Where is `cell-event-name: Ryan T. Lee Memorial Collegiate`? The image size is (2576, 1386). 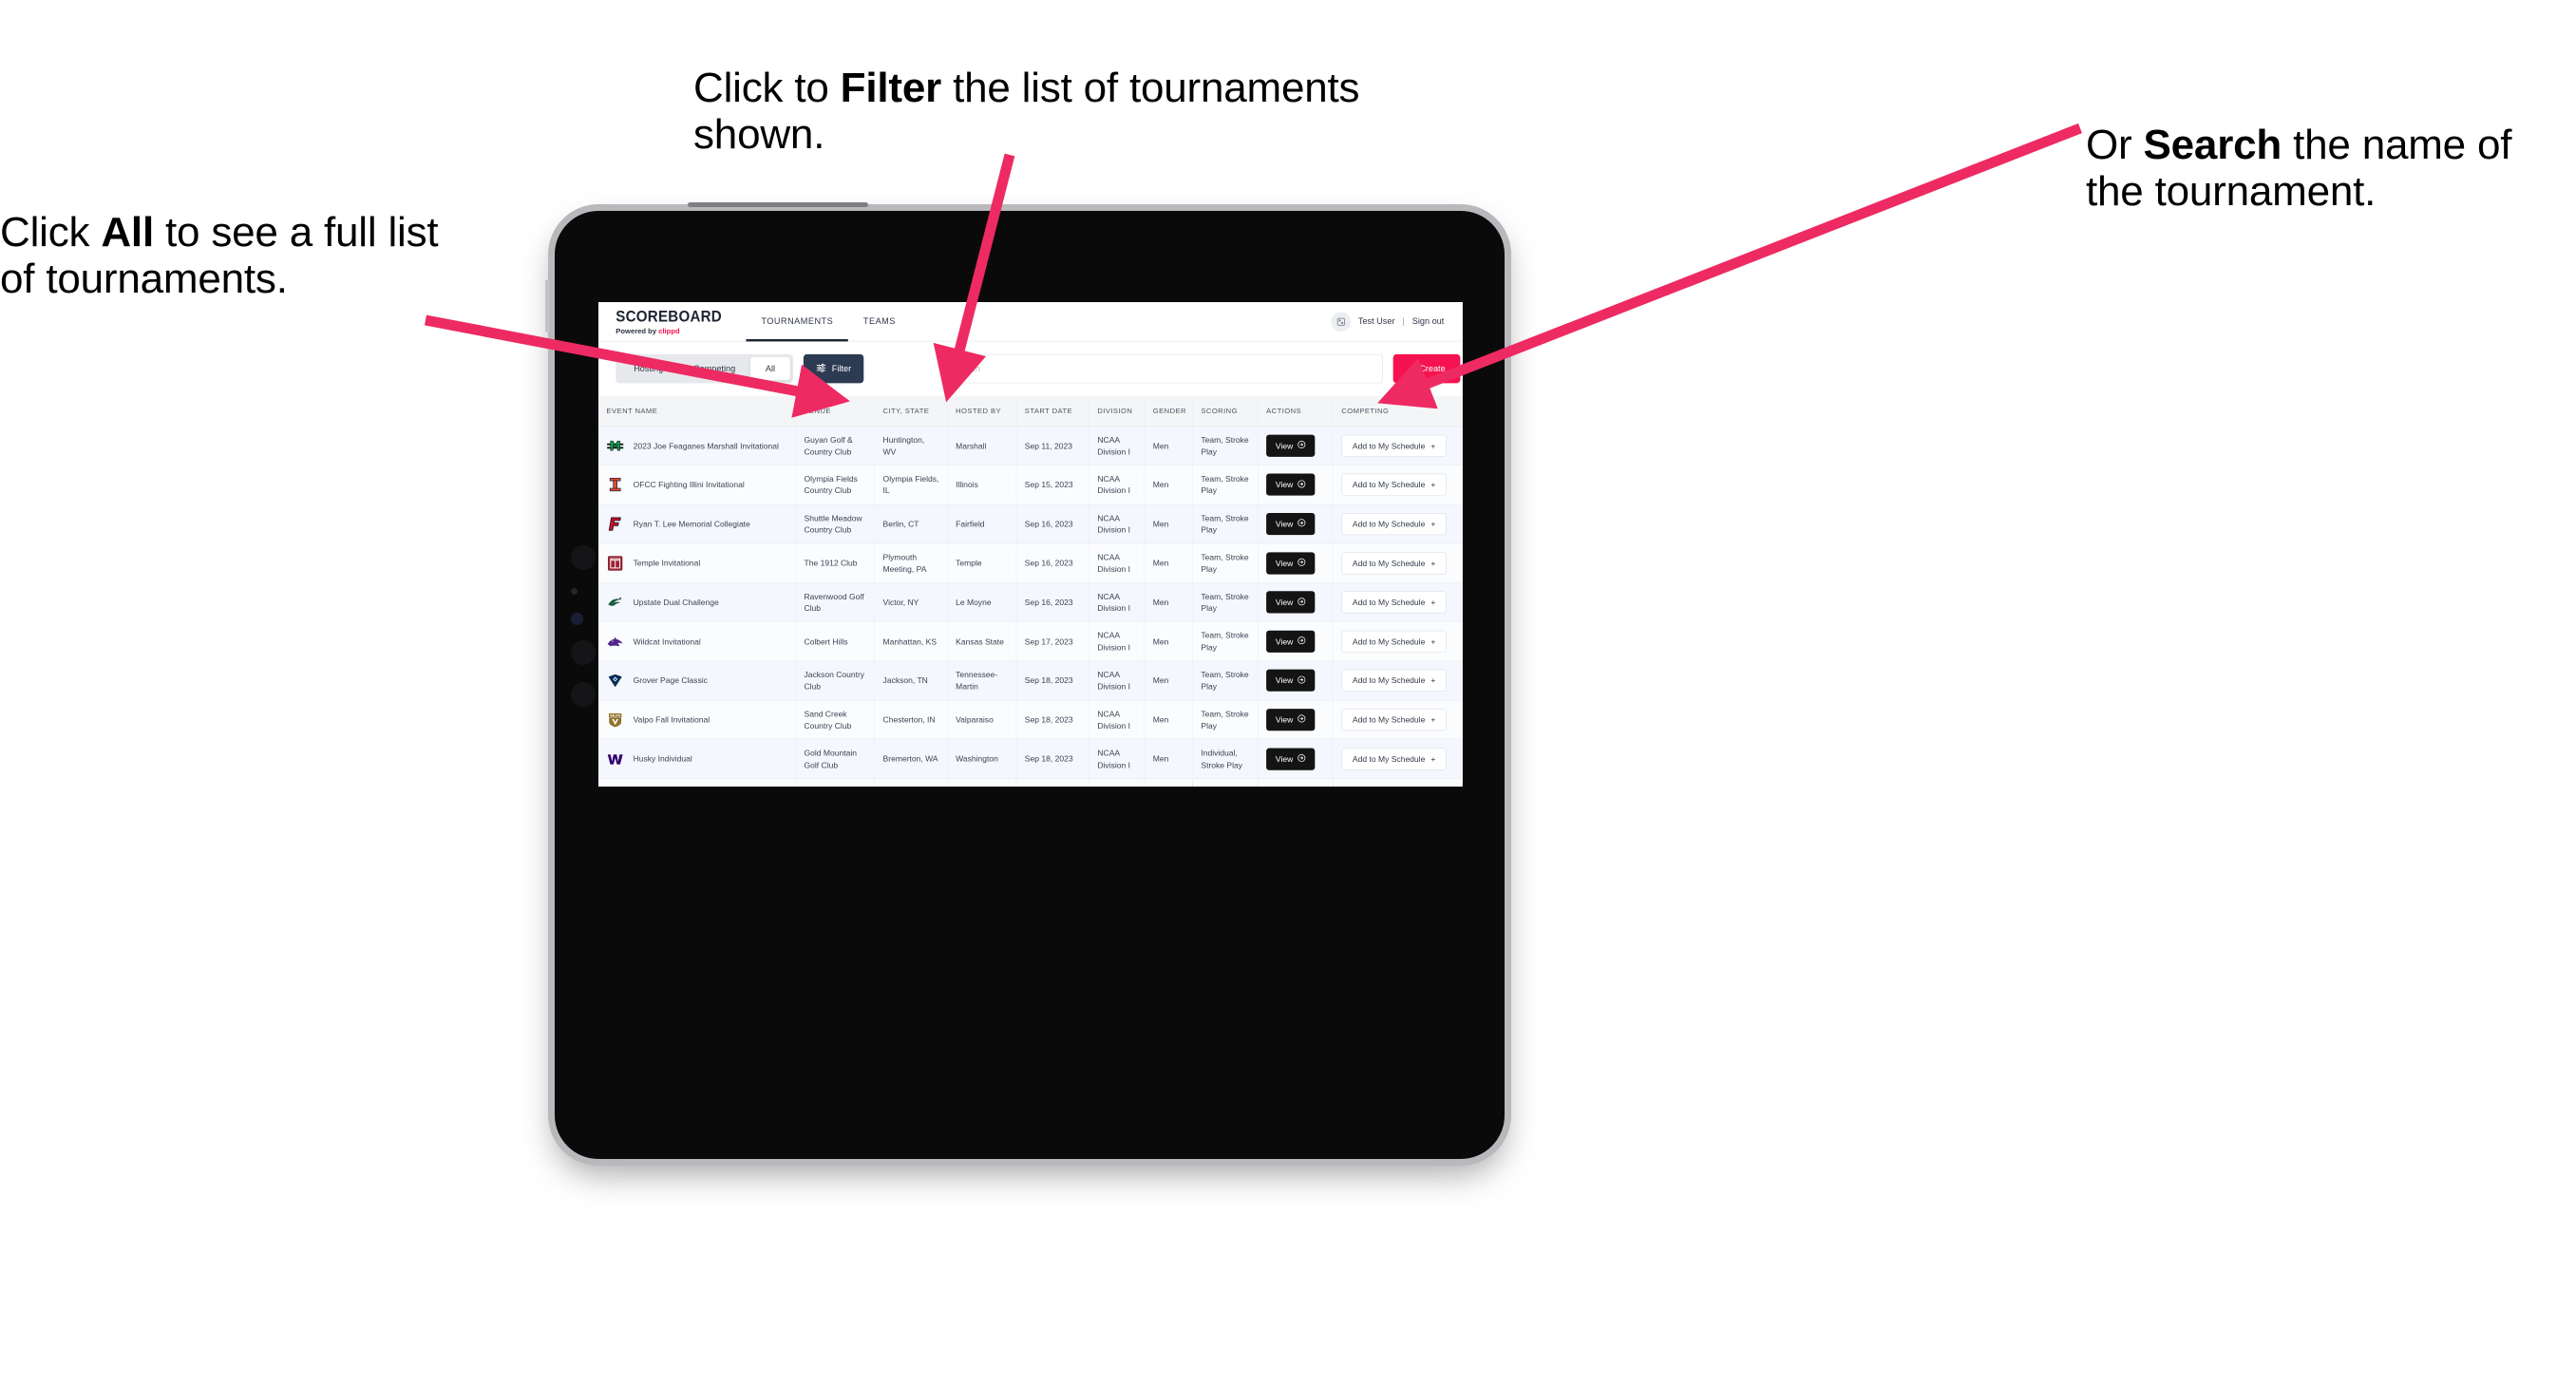 cell-event-name: Ryan T. Lee Memorial Collegiate is located at coordinates (697, 523).